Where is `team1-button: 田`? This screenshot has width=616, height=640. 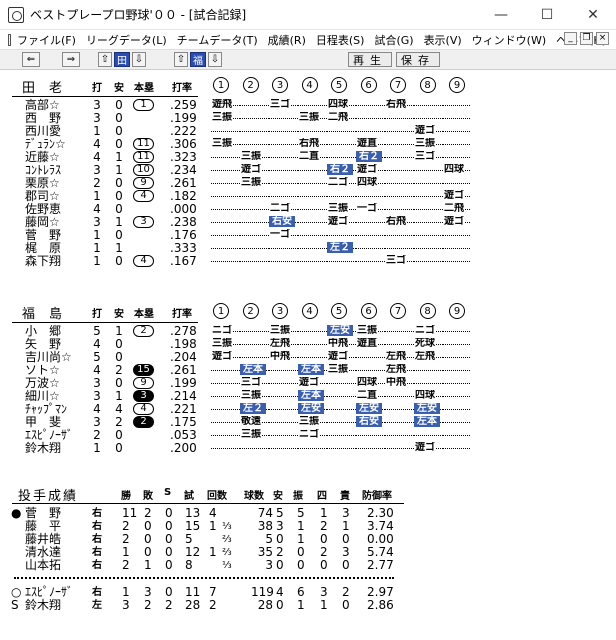
team1-button: 田 is located at coordinates (122, 59).